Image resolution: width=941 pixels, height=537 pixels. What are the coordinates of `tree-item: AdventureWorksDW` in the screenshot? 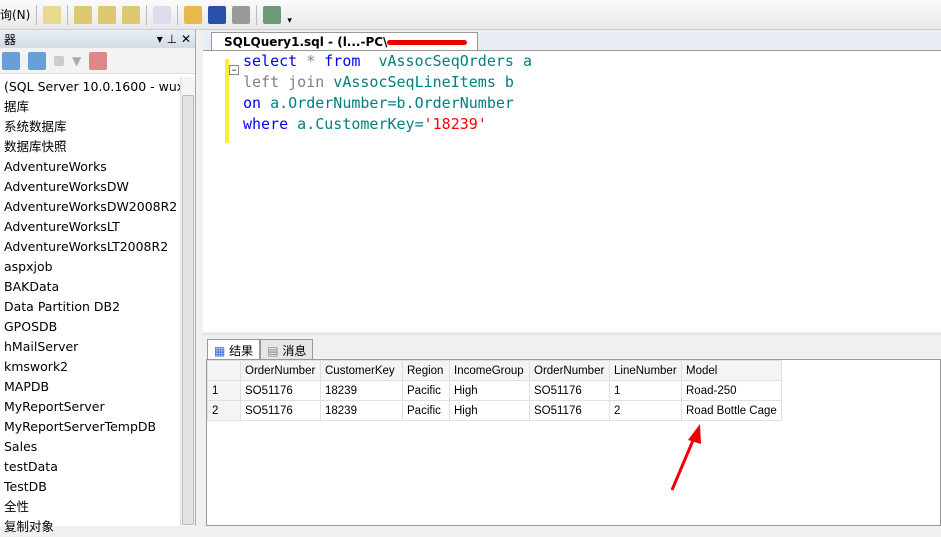 It's located at (90, 187).